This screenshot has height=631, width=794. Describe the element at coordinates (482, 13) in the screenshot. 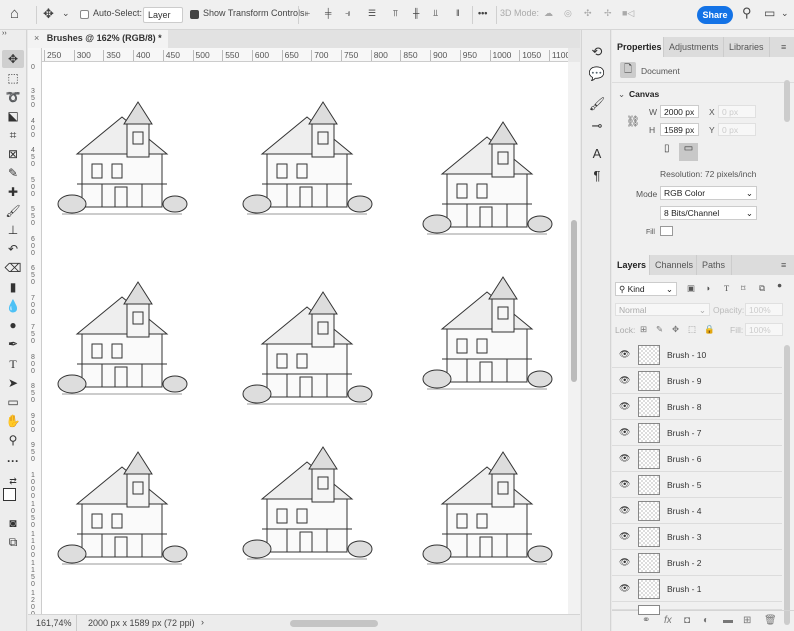

I see `more-icon: •••` at that location.